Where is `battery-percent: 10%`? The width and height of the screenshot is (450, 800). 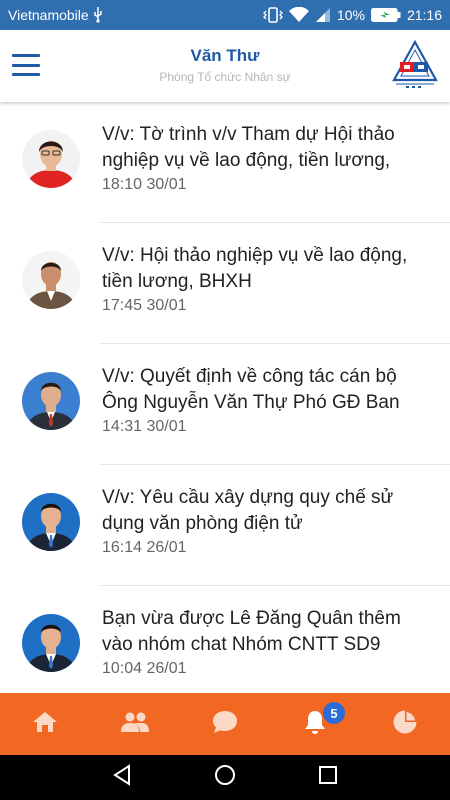
battery-percent: 10% is located at coordinates (350, 15).